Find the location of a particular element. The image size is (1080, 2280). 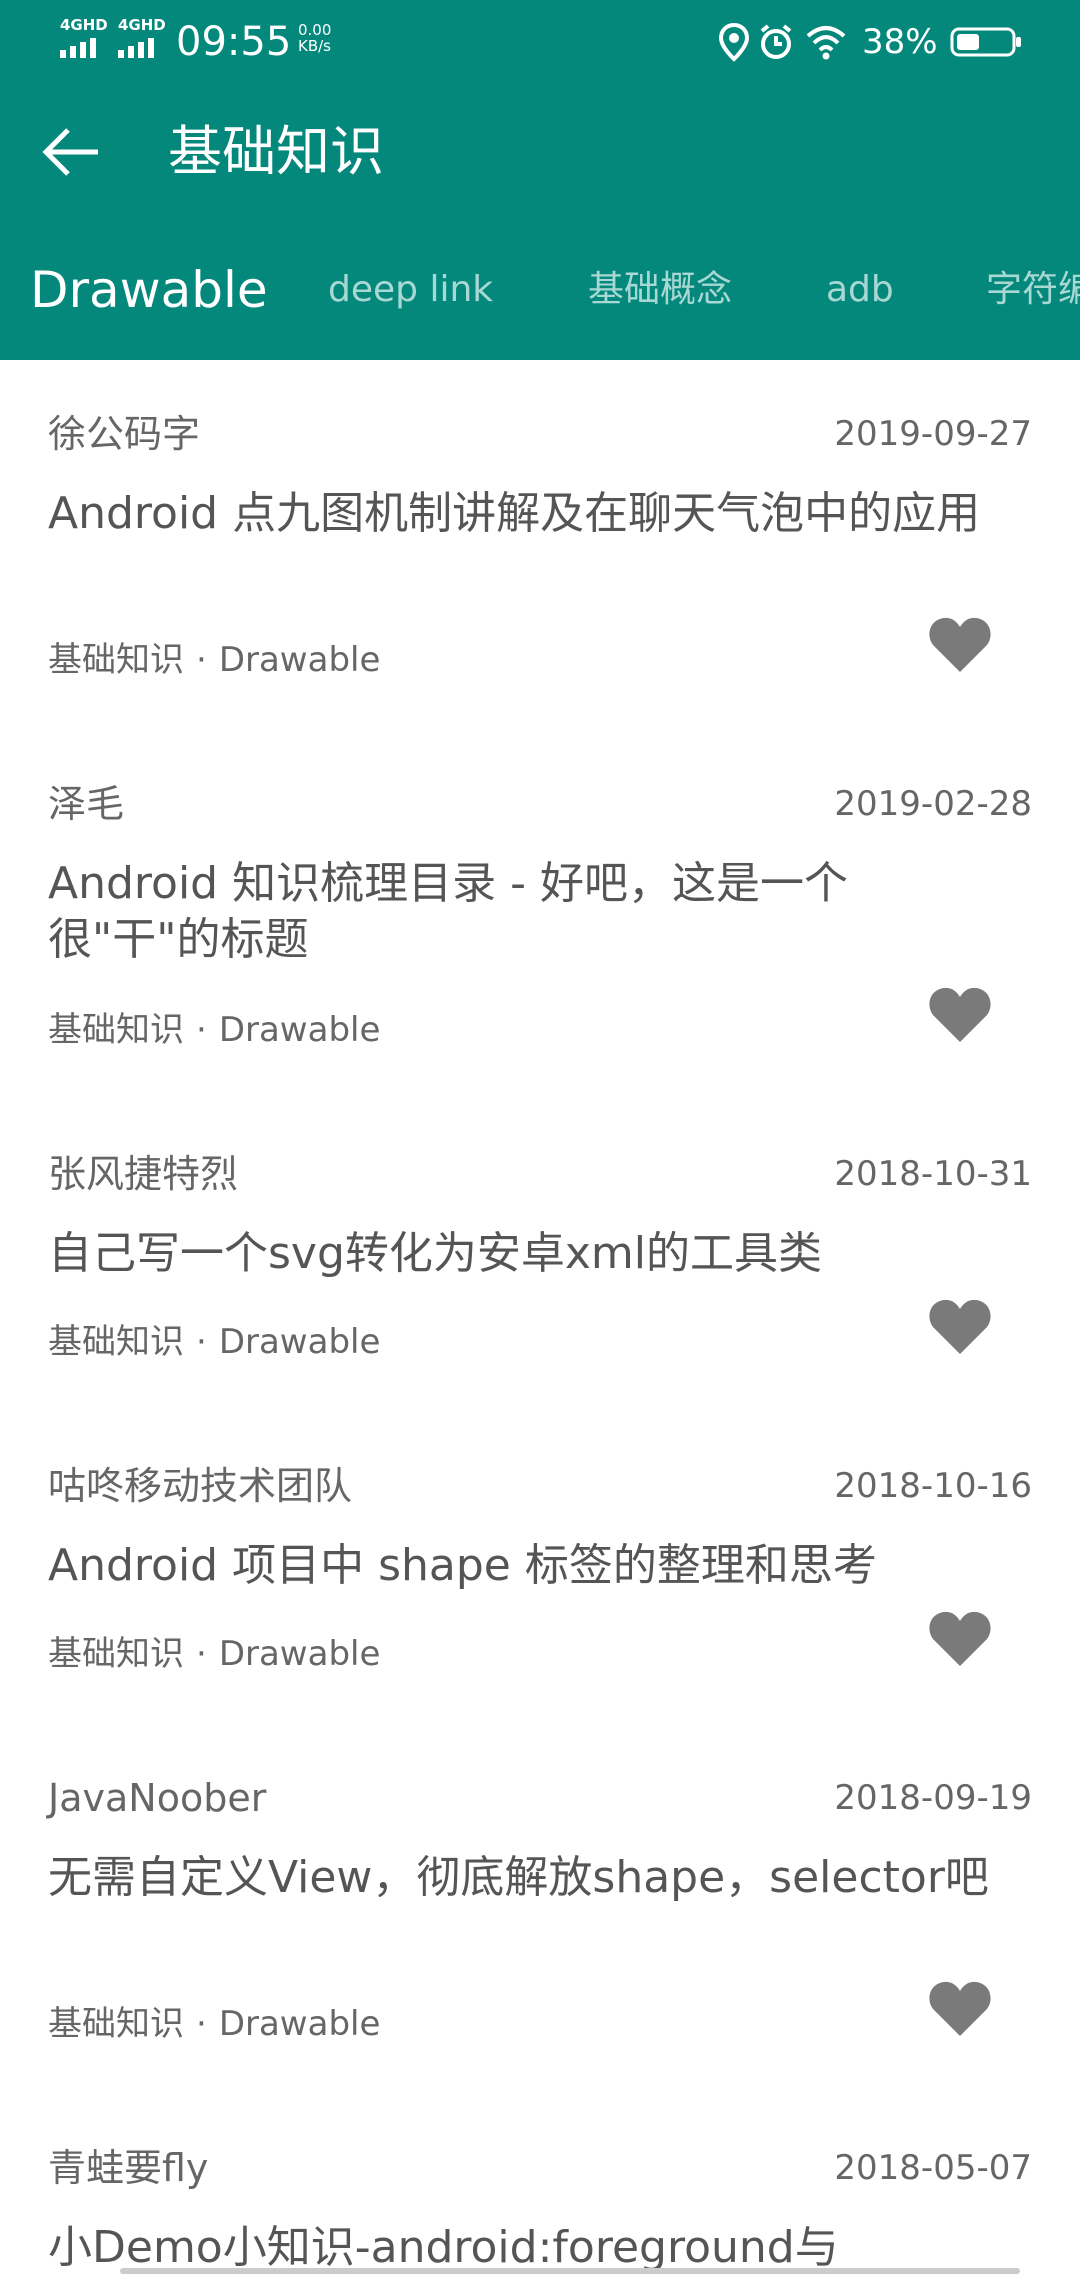

network-speed: 0.00 KB/s is located at coordinates (328, 38).